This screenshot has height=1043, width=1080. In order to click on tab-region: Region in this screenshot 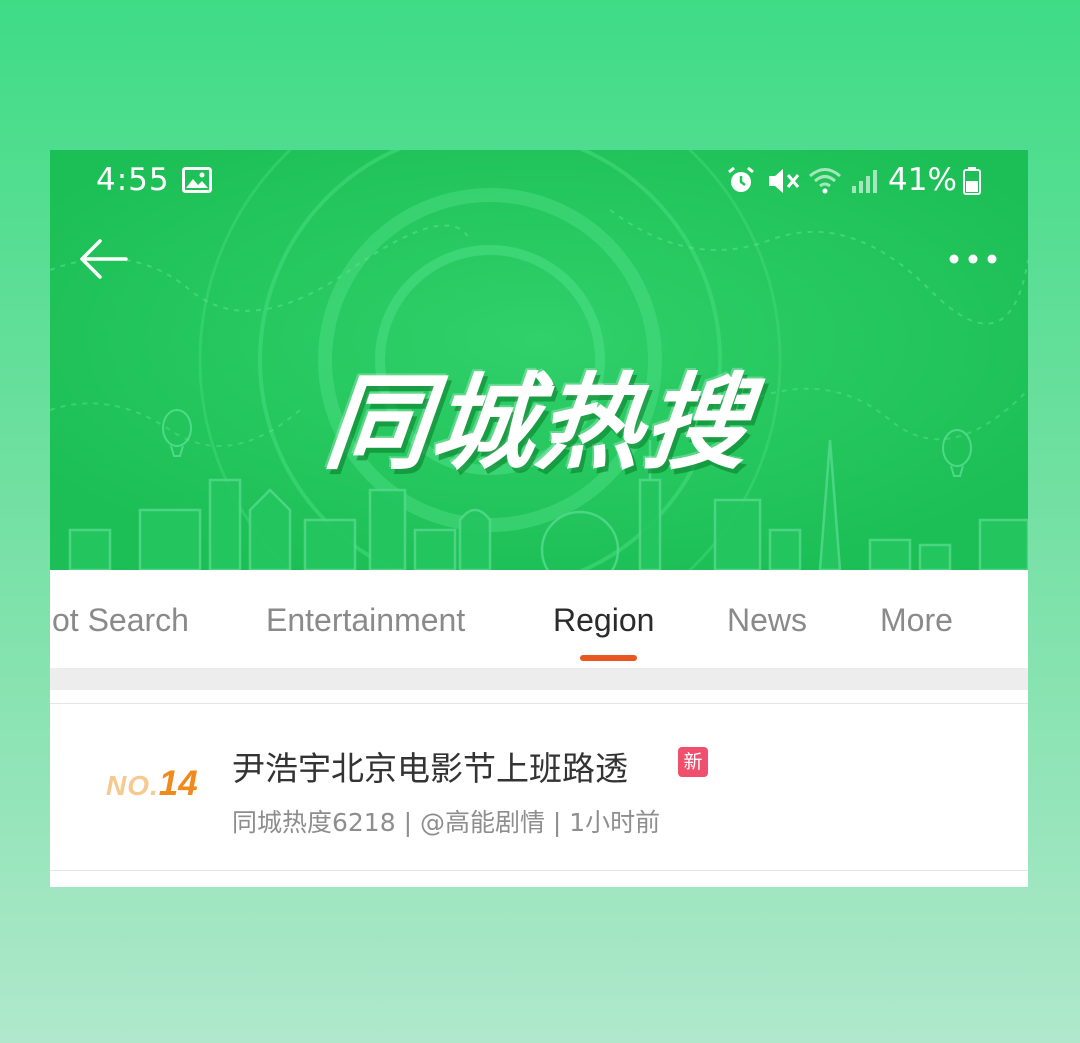, I will do `click(603, 620)`.